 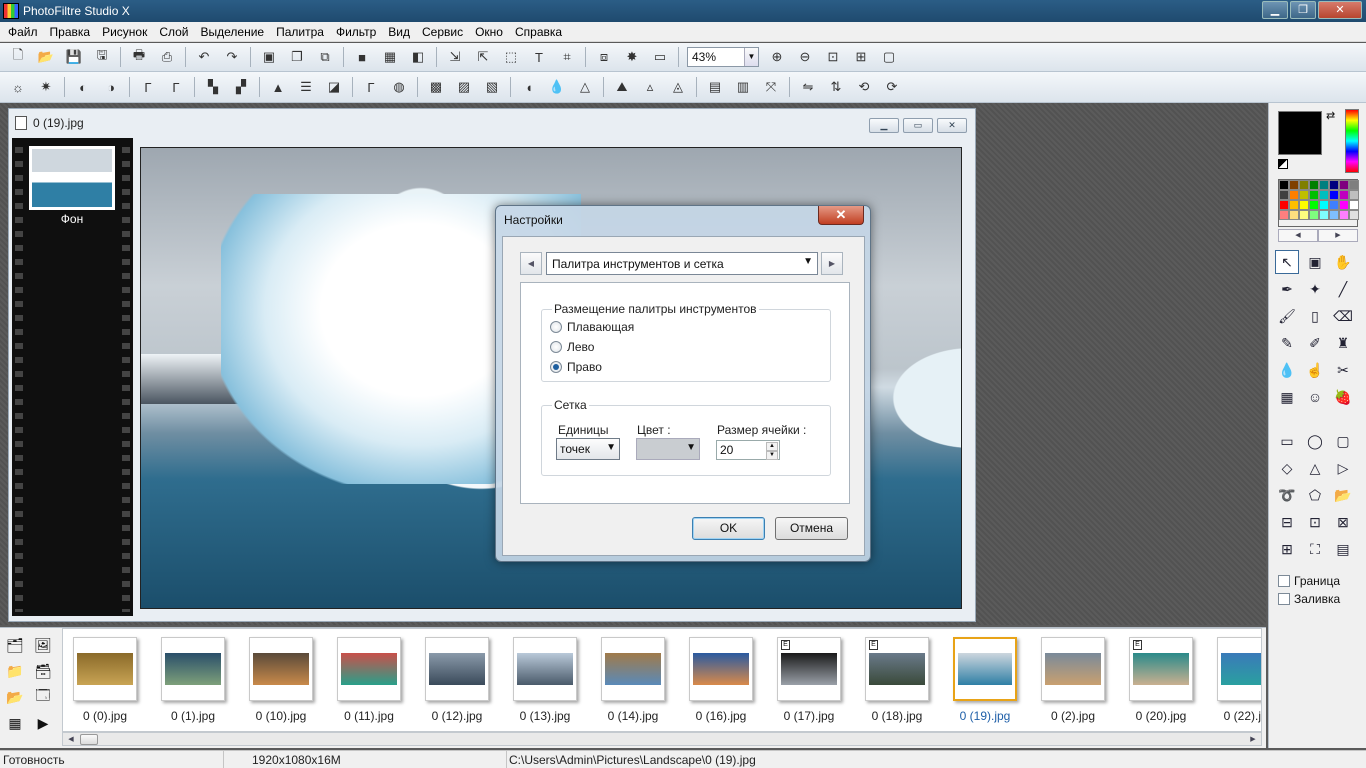 I want to click on text-icon: T, so click(x=539, y=57).